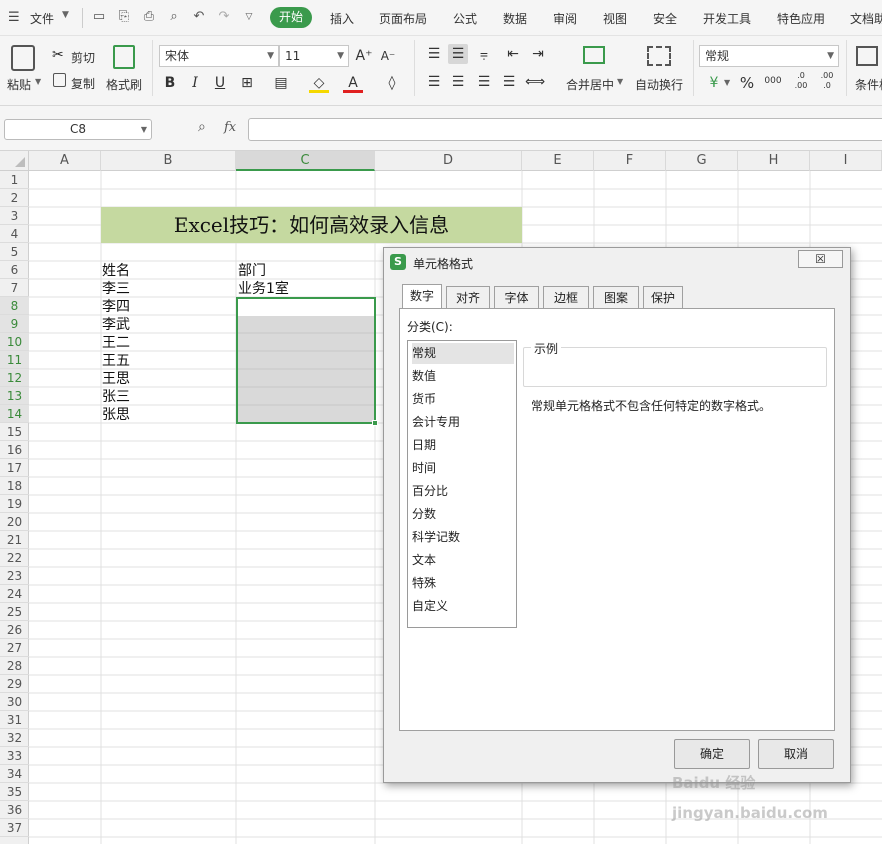 This screenshot has width=882, height=844. I want to click on row-header-20: 20, so click(14, 522).